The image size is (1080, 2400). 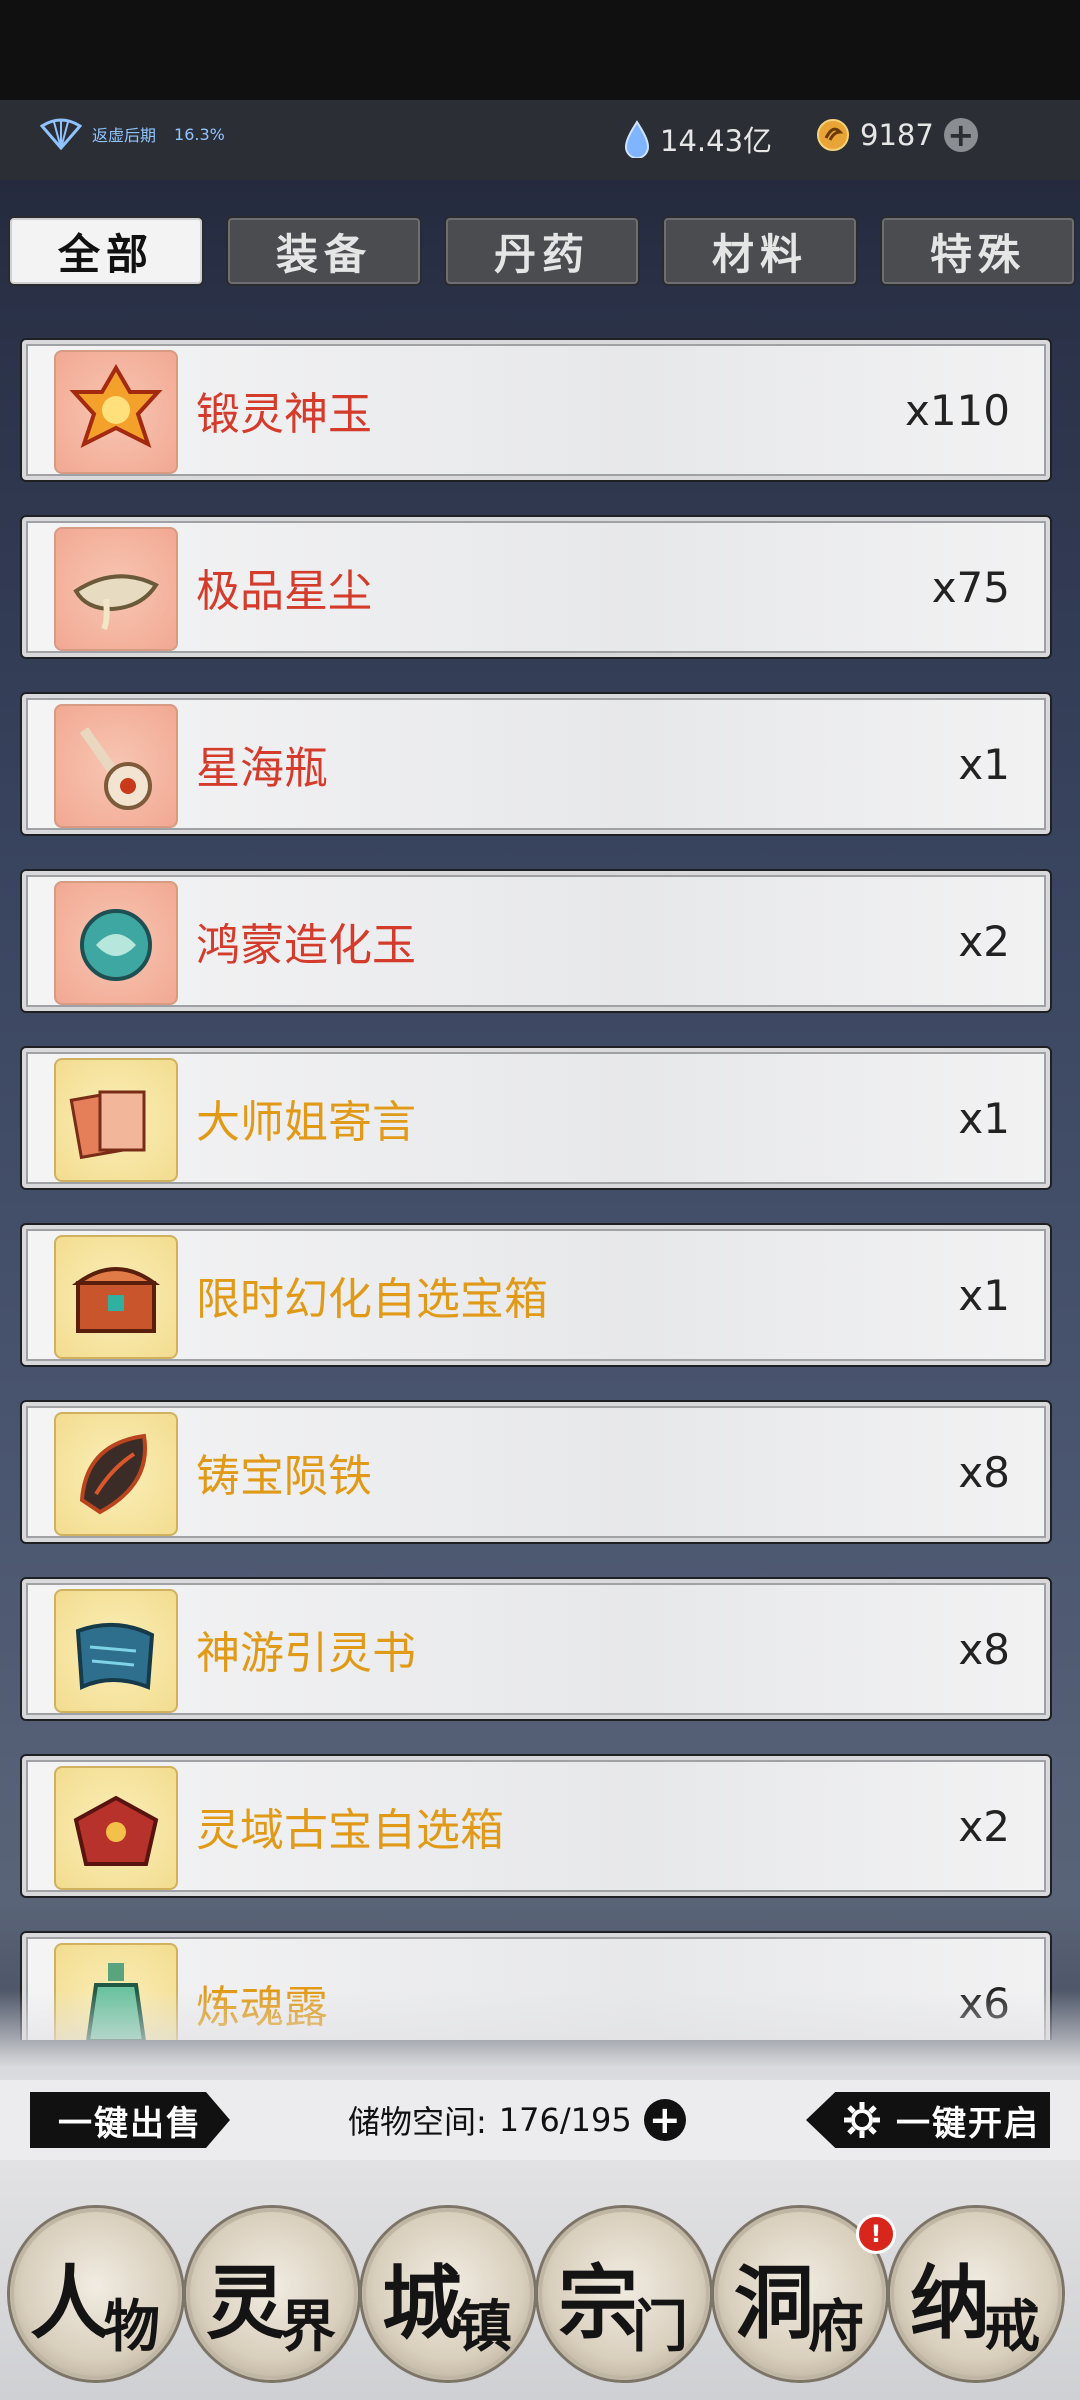 What do you see at coordinates (536, 410) in the screenshot?
I see `list-item: 锻灵神玉 x110` at bounding box center [536, 410].